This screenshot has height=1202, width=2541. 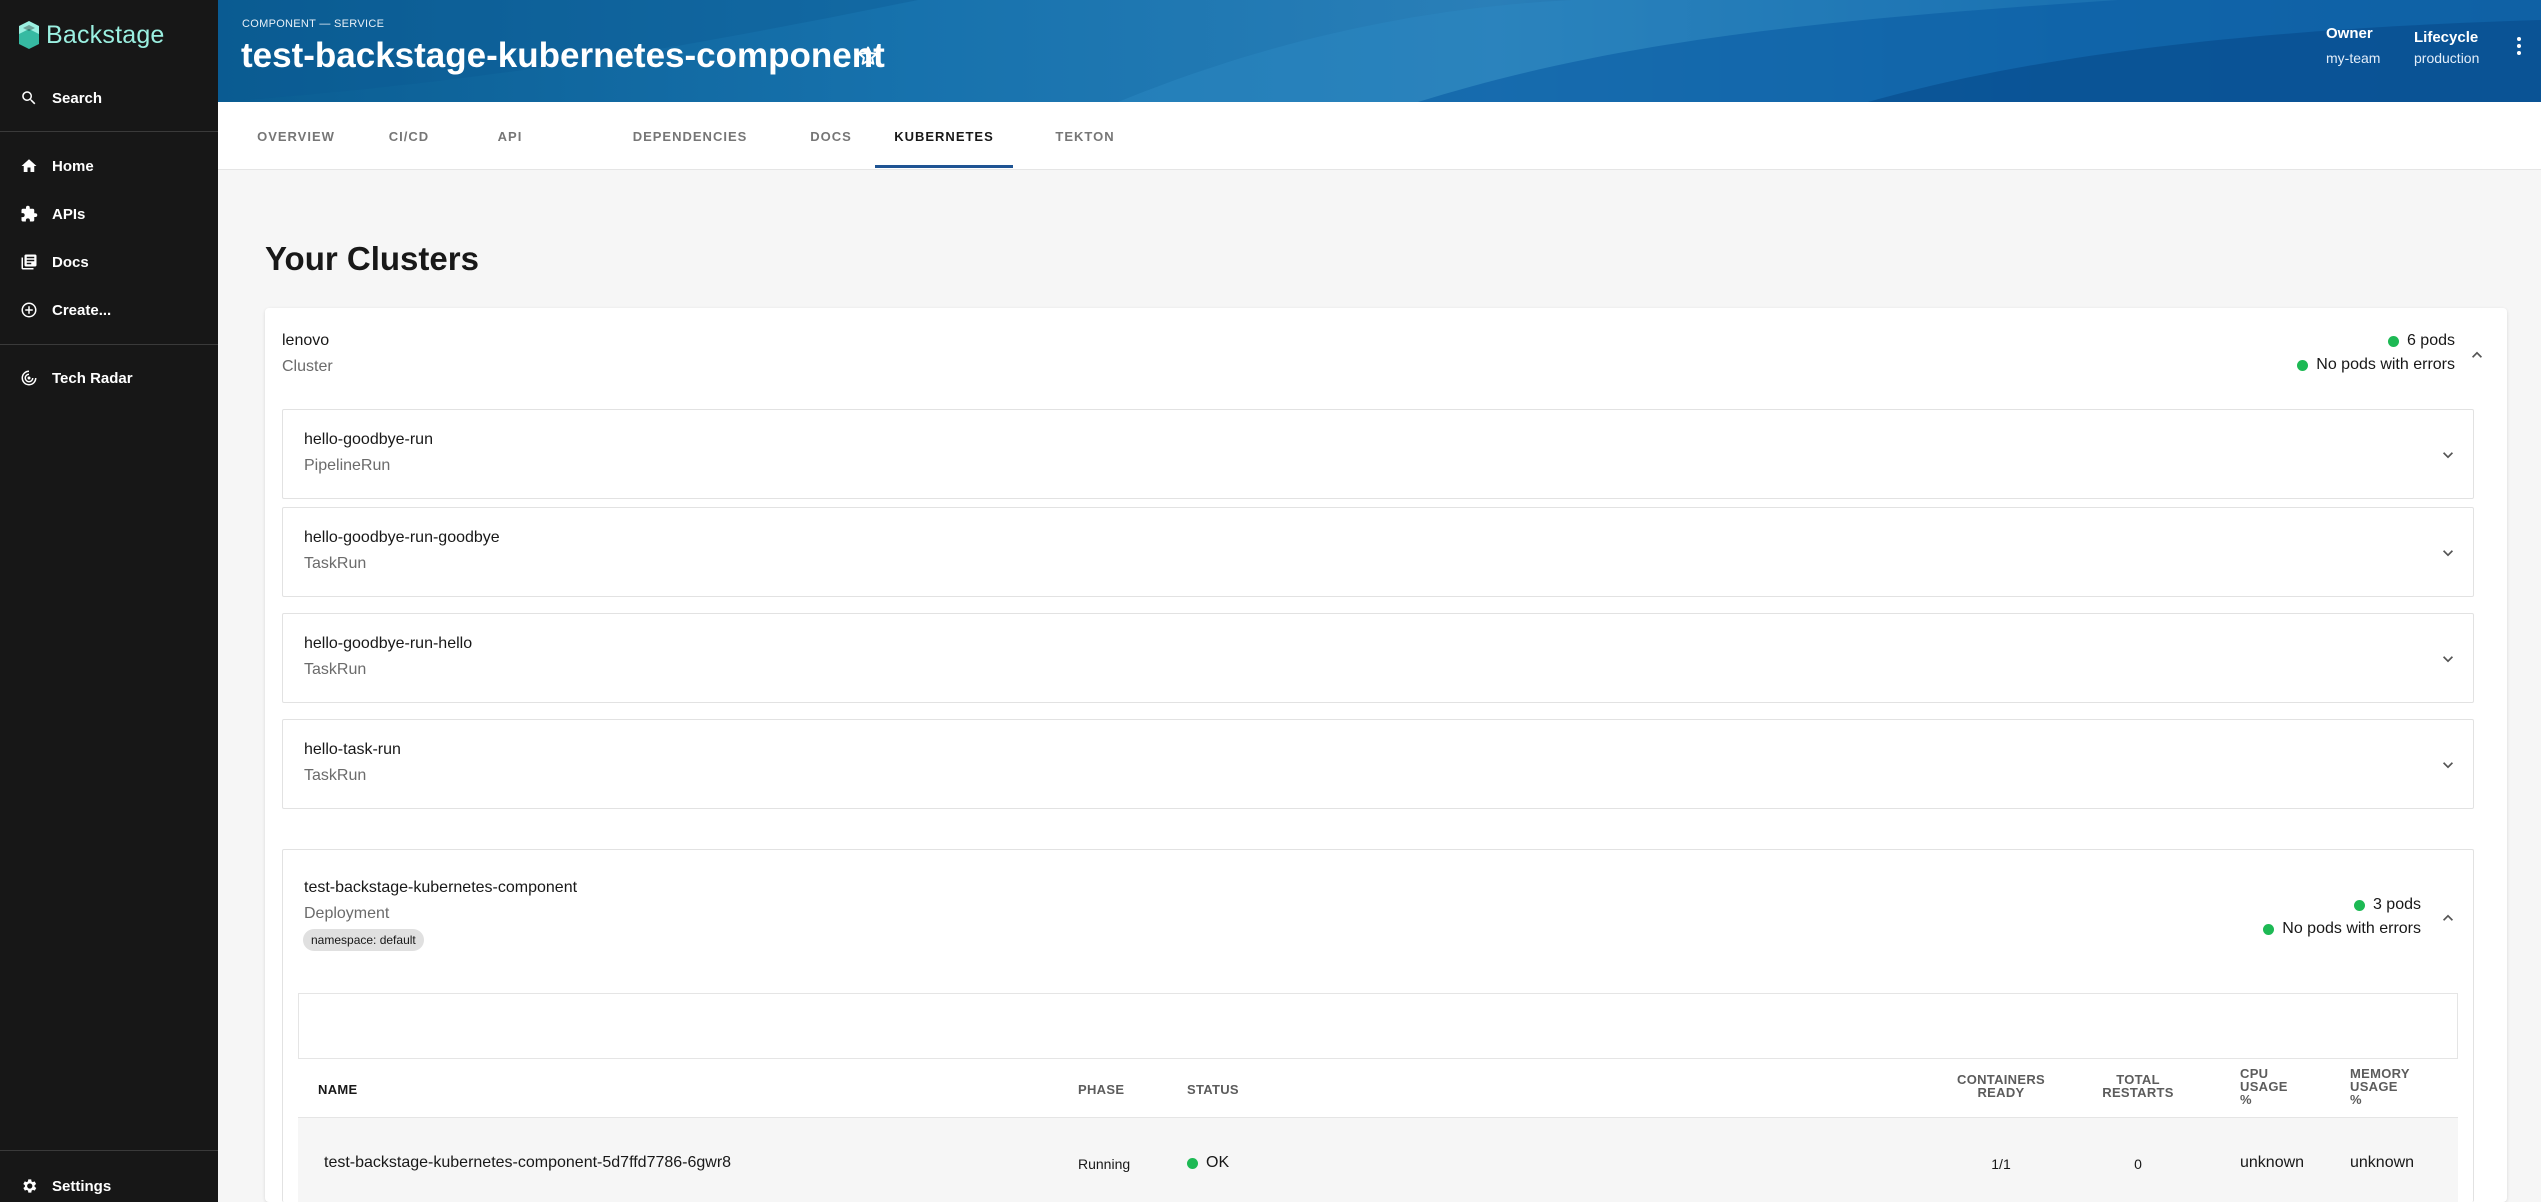 I want to click on more-vert-icon, so click(x=2519, y=46).